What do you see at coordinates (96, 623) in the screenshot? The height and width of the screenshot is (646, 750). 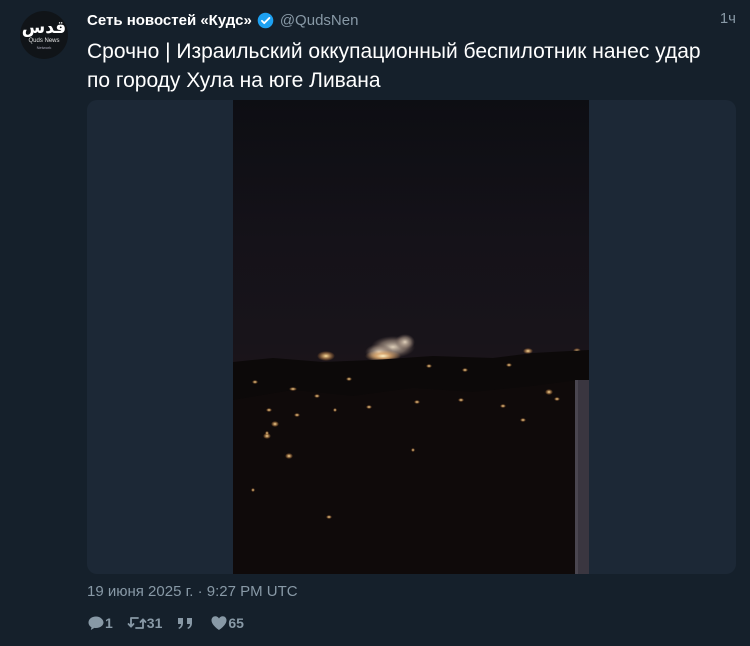 I see `reply-icon` at bounding box center [96, 623].